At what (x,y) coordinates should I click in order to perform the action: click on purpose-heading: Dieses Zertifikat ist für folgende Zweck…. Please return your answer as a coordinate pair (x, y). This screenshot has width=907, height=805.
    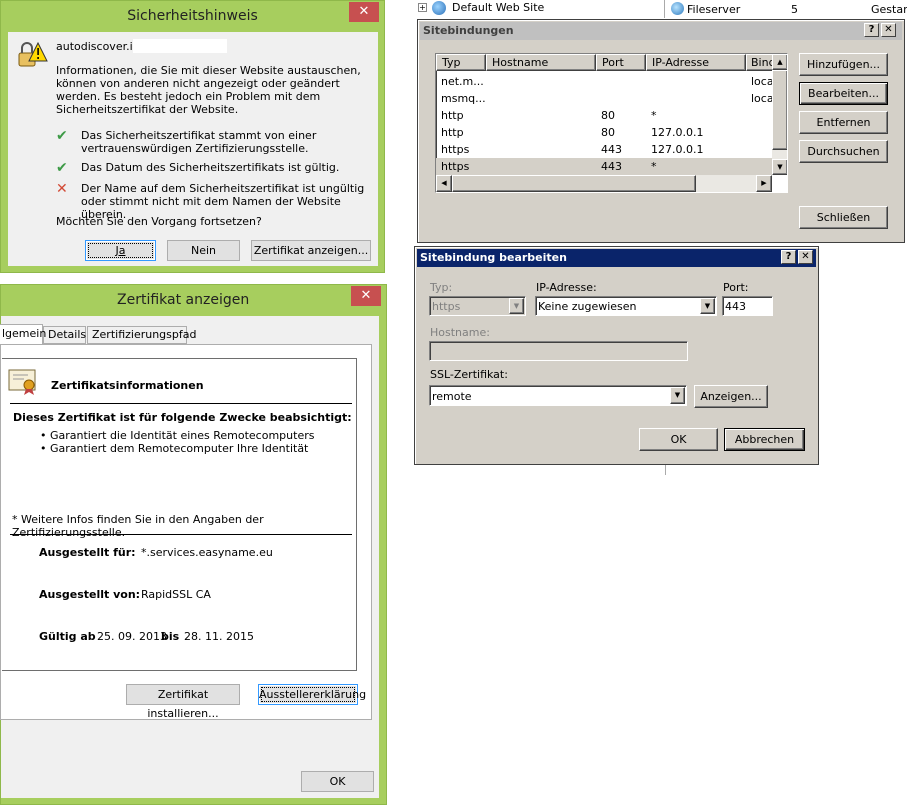
    Looking at the image, I should click on (182, 417).